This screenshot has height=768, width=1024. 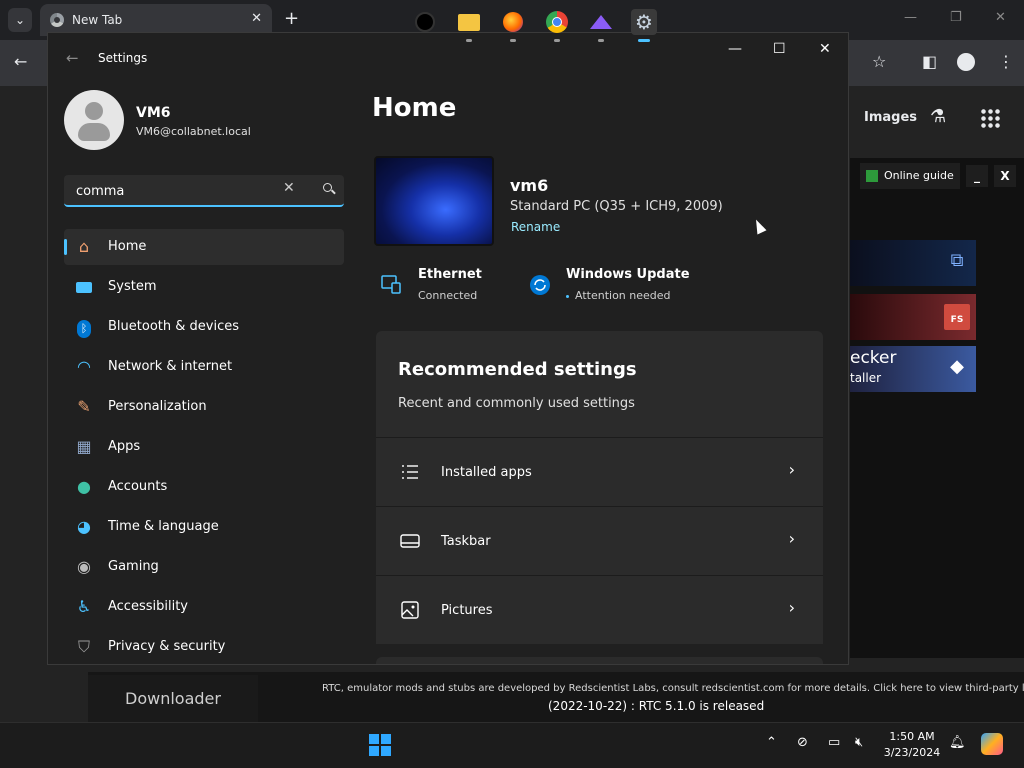 I want to click on user-avatar, so click(x=94, y=120).